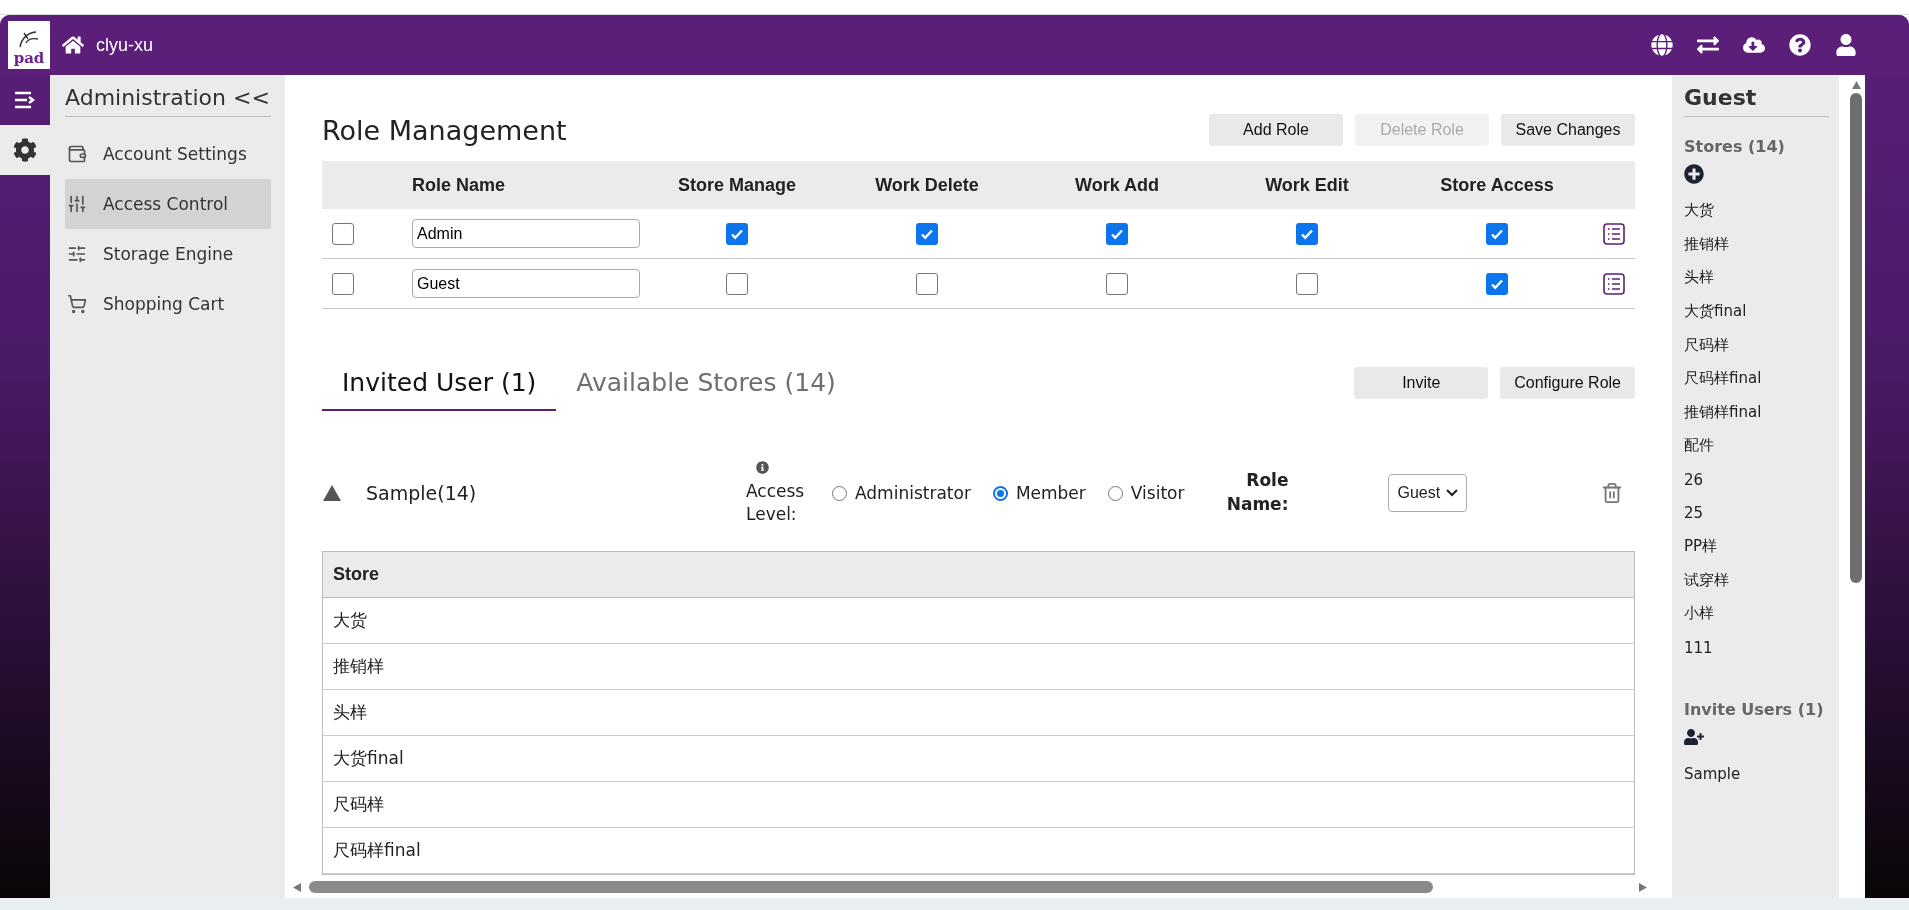 This screenshot has width=1909, height=910. What do you see at coordinates (297, 887) in the screenshot?
I see `scroll-left-icon` at bounding box center [297, 887].